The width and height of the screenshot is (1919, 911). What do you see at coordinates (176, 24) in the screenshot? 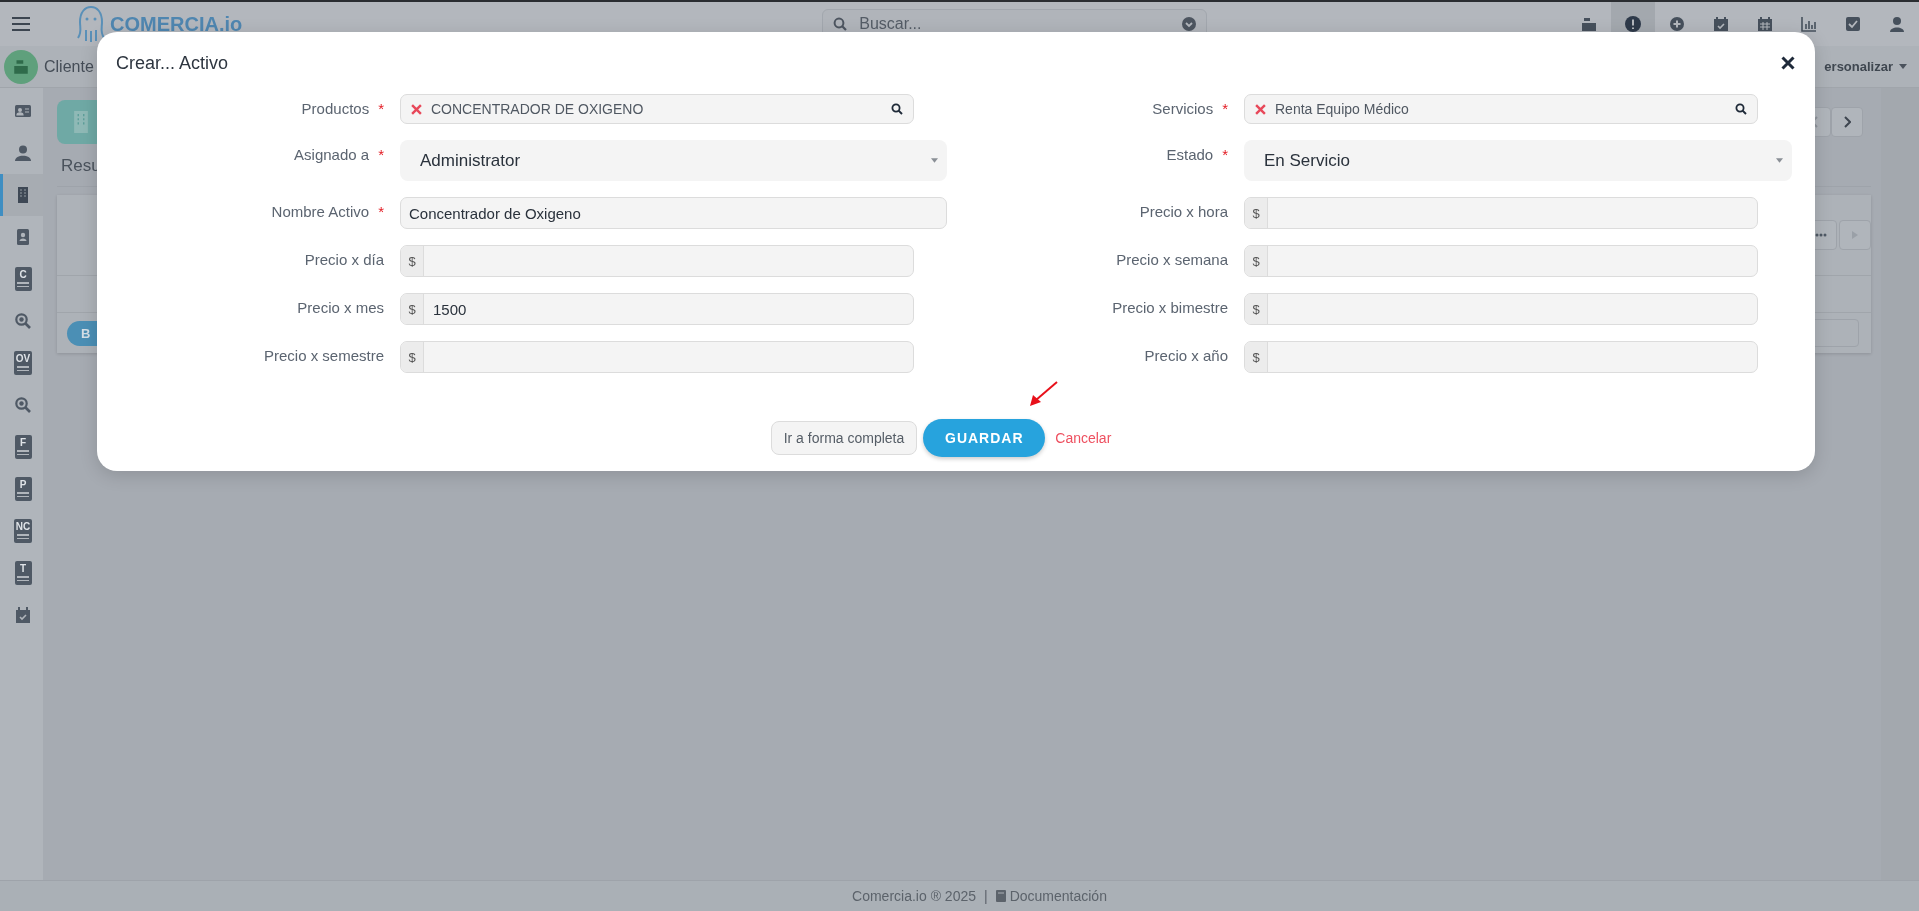
I see `app-logo: COMERCIA.io` at bounding box center [176, 24].